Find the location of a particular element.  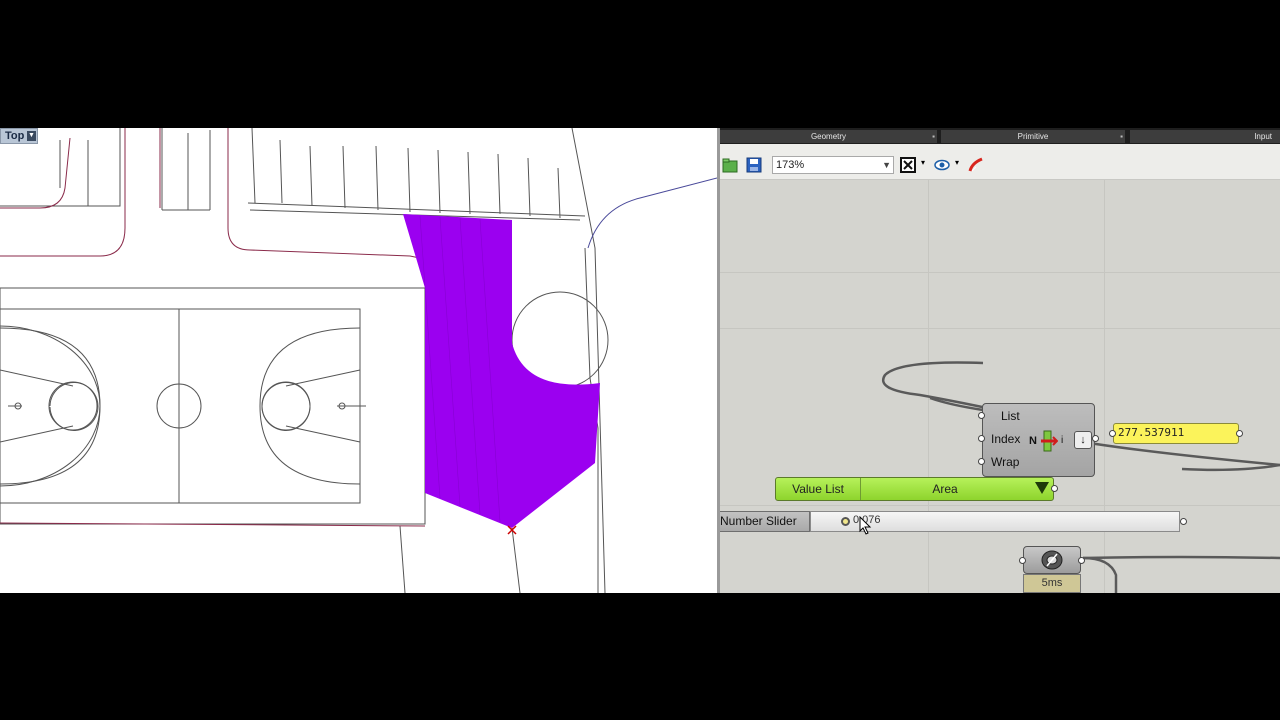

panel-component: 277.537911 is located at coordinates (1176, 433).